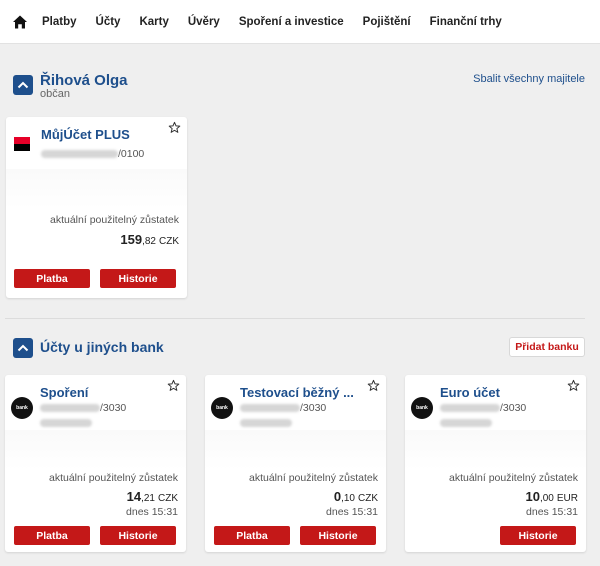 This screenshot has height=566, width=600. Describe the element at coordinates (466, 22) in the screenshot. I see `nav-item-financni-trhy: Finanční trhy` at that location.